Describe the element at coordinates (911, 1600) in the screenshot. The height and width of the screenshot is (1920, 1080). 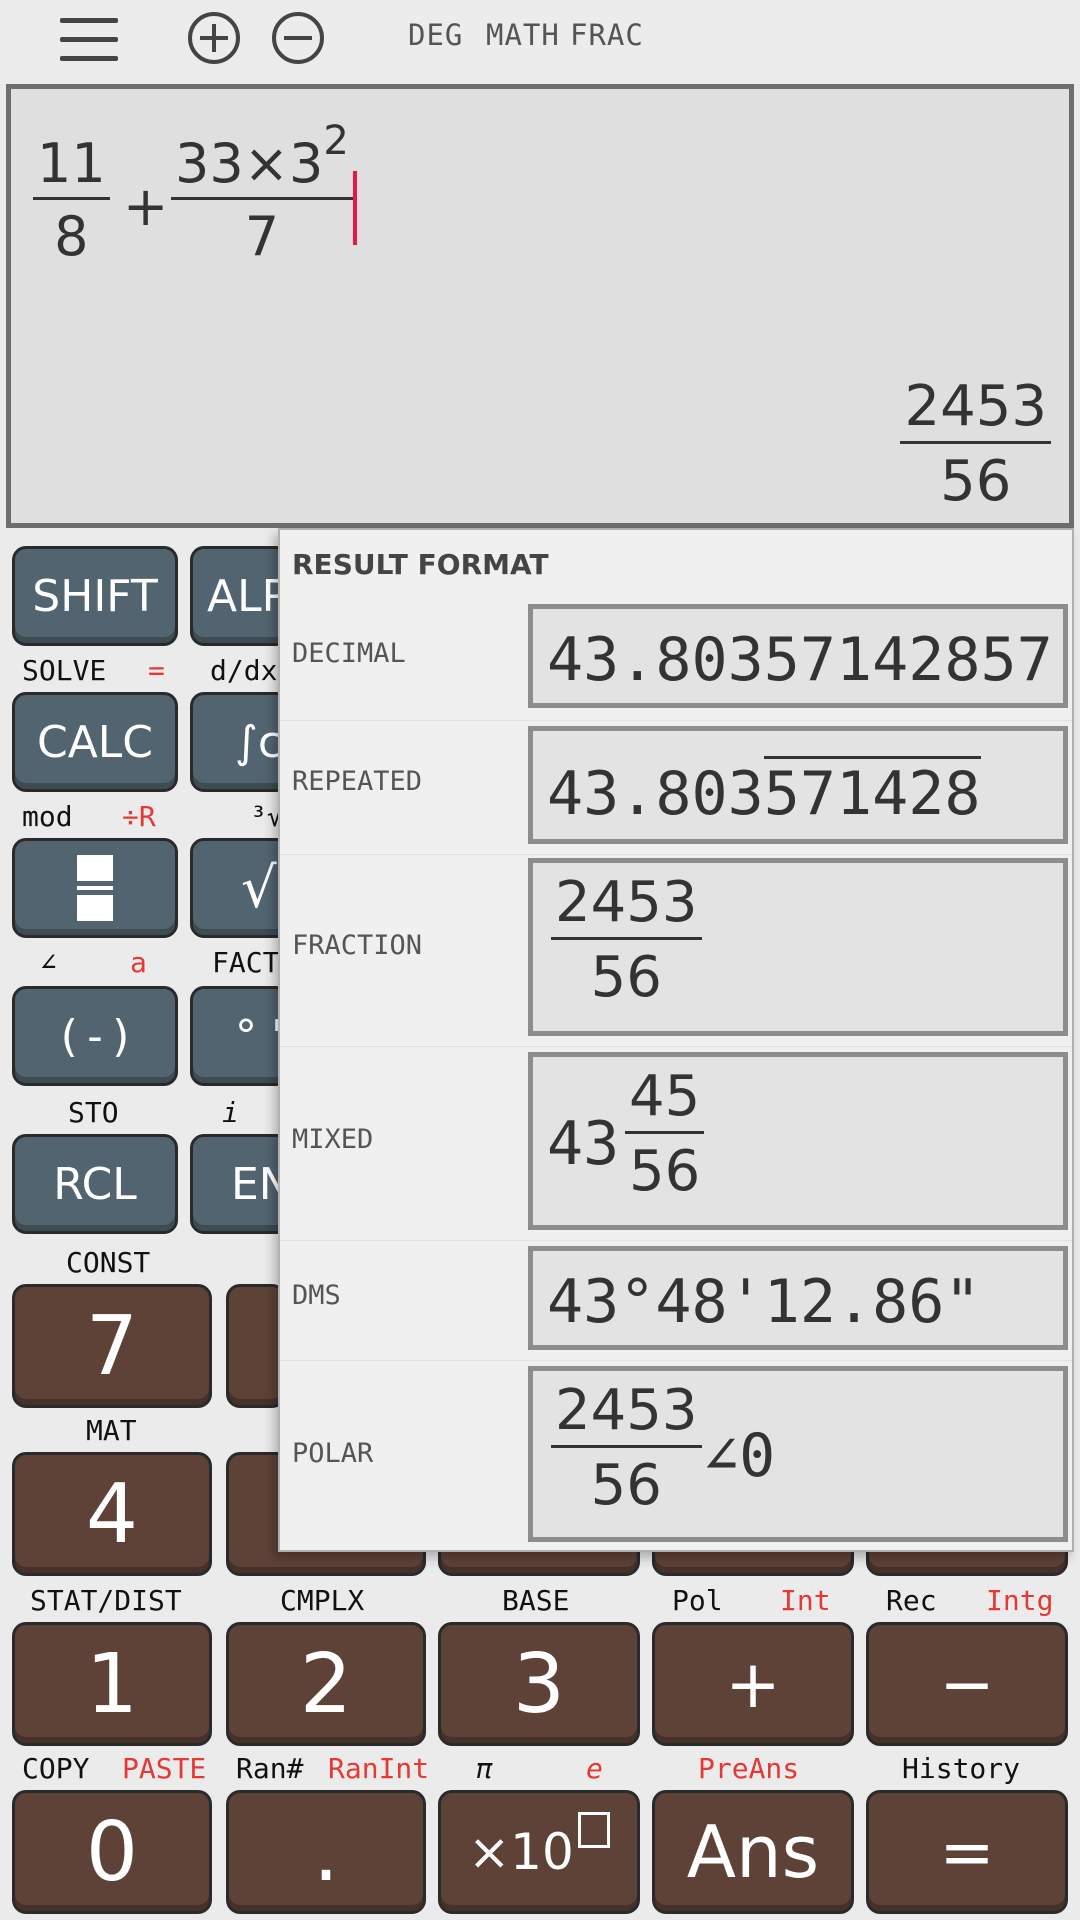
I see `rec-label: Rec` at that location.